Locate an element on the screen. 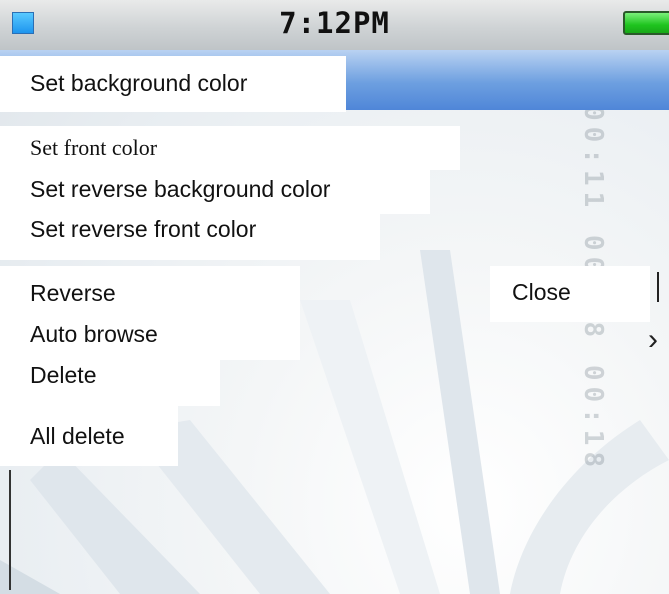 This screenshot has height=594, width=669. clock-time: 7:12PM is located at coordinates (334, 23).